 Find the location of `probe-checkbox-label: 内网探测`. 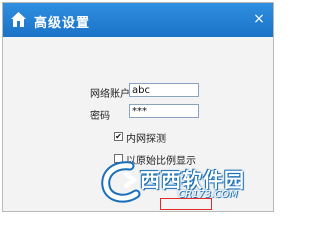

probe-checkbox-label: 内网探测 is located at coordinates (146, 139).